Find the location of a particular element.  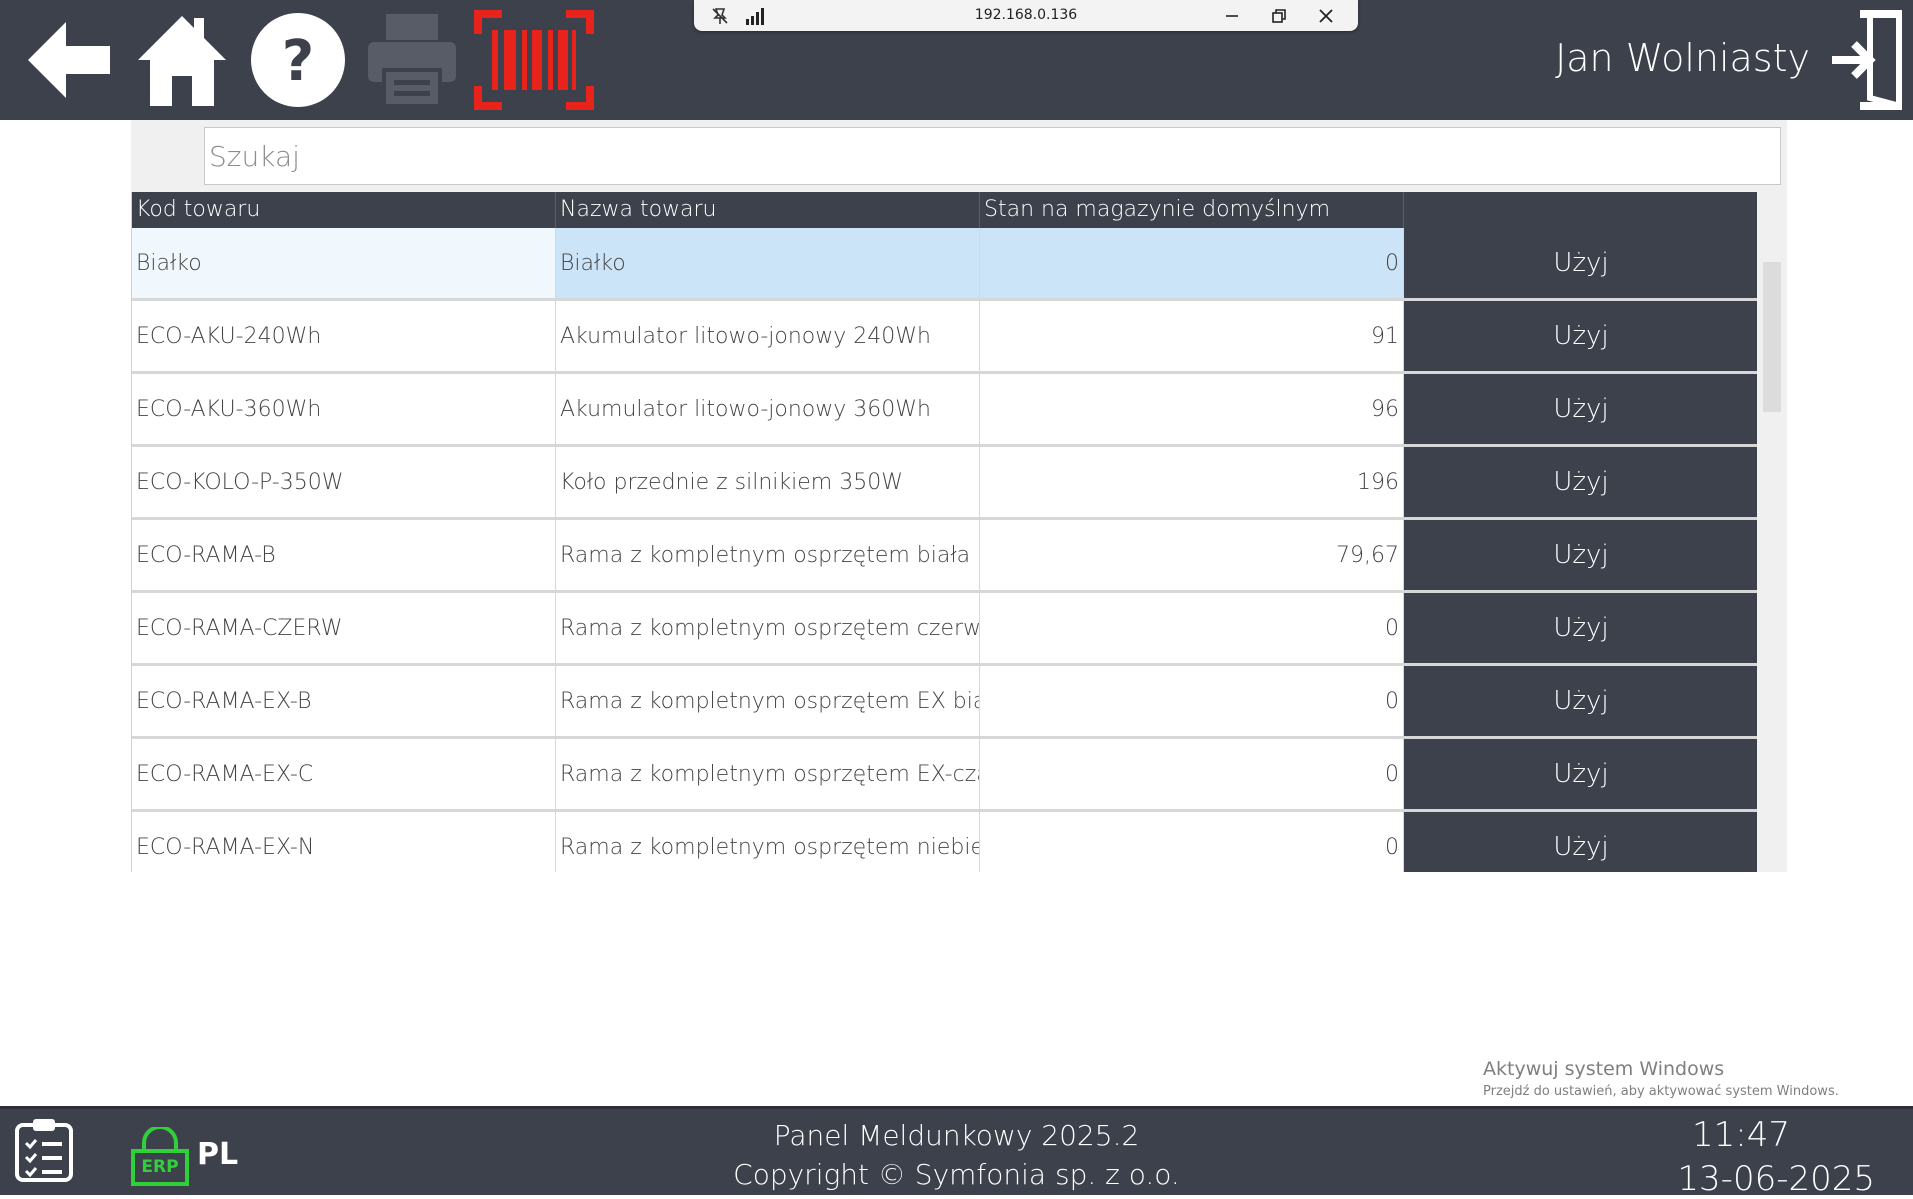

cell-stock: 91 is located at coordinates (1192, 336).